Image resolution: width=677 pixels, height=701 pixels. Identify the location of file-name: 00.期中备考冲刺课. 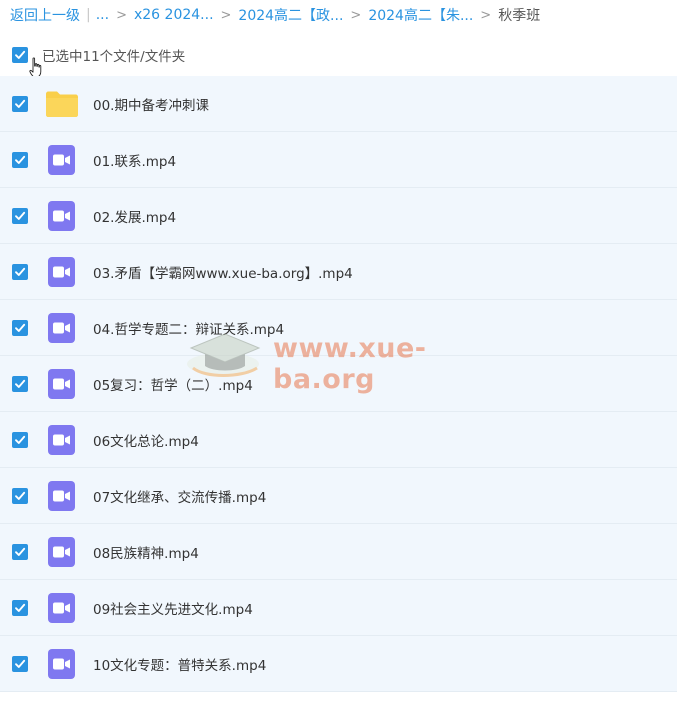
(151, 104).